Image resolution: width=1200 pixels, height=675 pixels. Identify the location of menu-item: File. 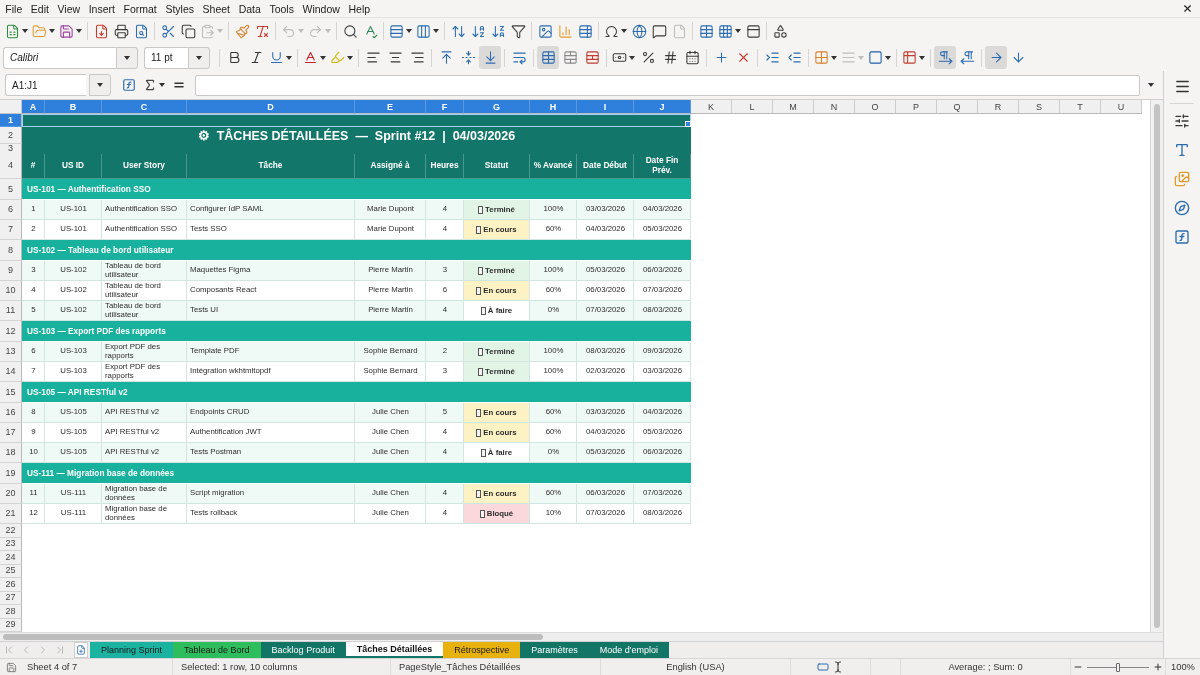
(14, 8).